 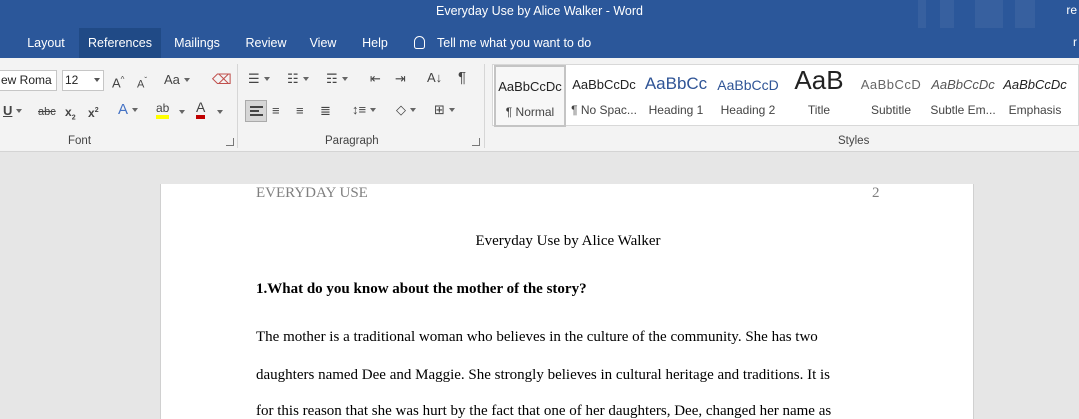 What do you see at coordinates (819, 96) in the screenshot?
I see `style-title: AaB Title` at bounding box center [819, 96].